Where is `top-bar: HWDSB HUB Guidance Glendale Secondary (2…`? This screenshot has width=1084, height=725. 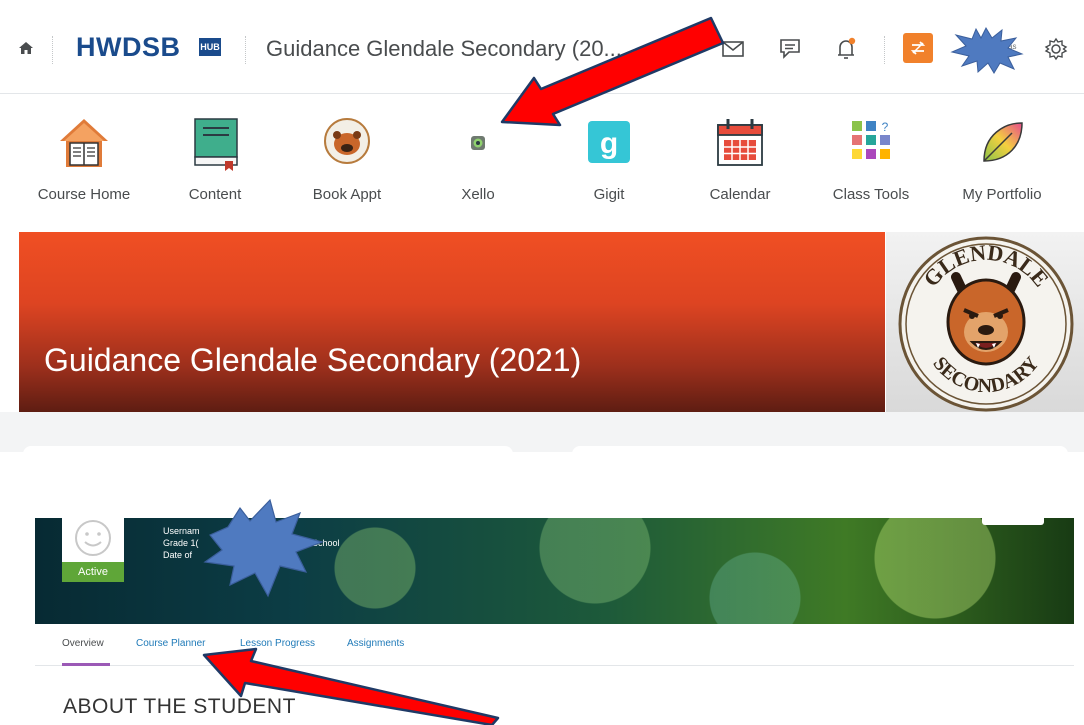
top-bar: HWDSB HUB Guidance Glendale Secondary (2… is located at coordinates (542, 47).